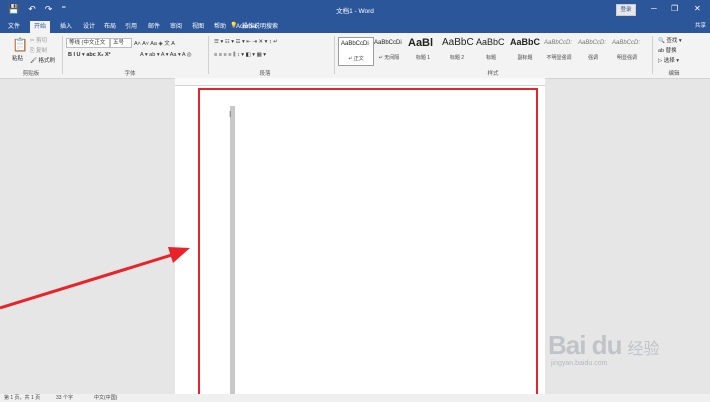  Describe the element at coordinates (667, 50) in the screenshot. I see `replace-button: ab 替换` at that location.